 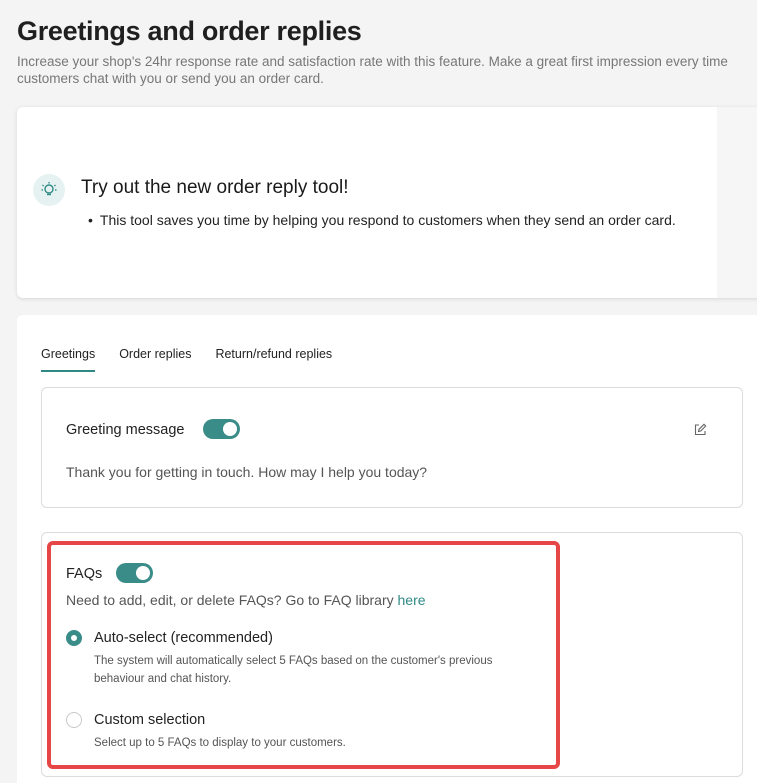 I want to click on tab-return-refund-replies: Return/refund replies, so click(x=273, y=359).